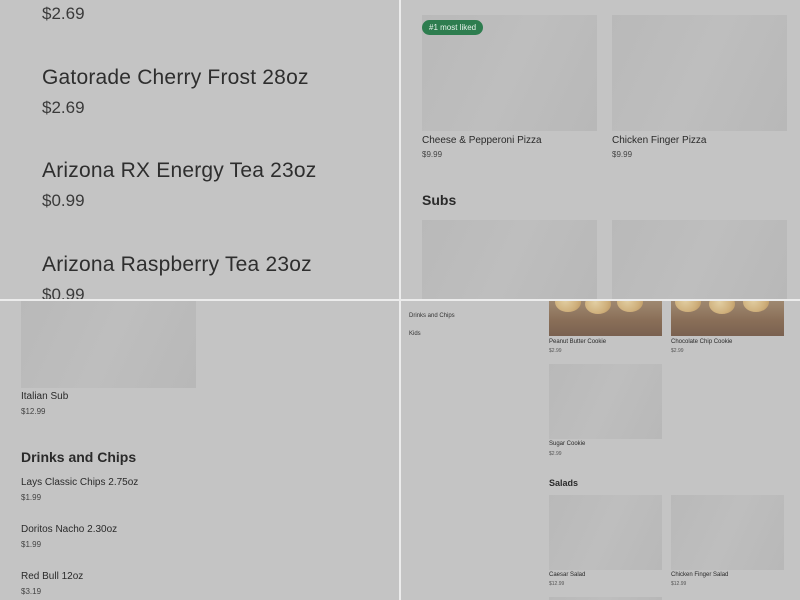  Describe the element at coordinates (564, 483) in the screenshot. I see `section-heading-salads: Salads` at that location.